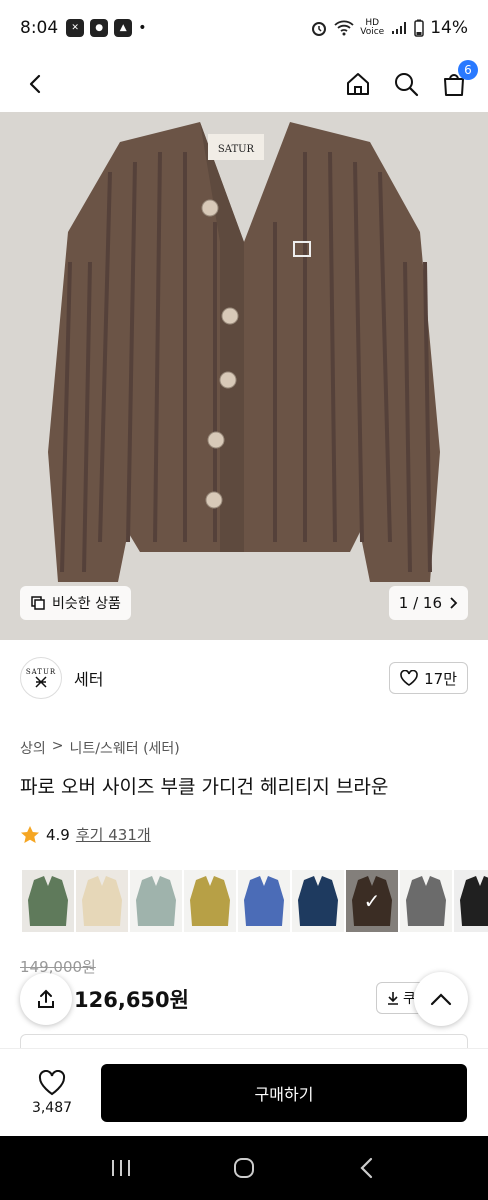 Image resolution: width=488 pixels, height=1200 pixels. What do you see at coordinates (58, 834) in the screenshot?
I see `rating-value: 4.9` at bounding box center [58, 834].